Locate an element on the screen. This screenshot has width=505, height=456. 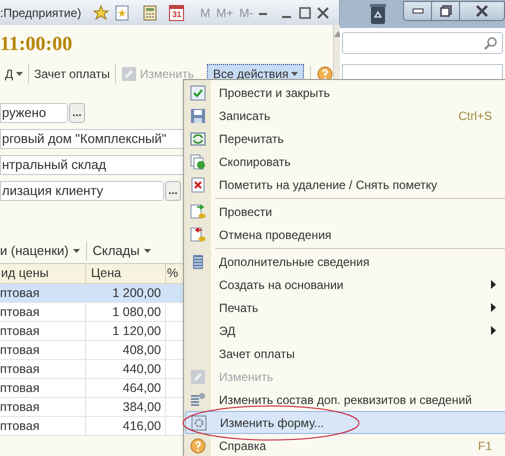
star-icon is located at coordinates (101, 12).